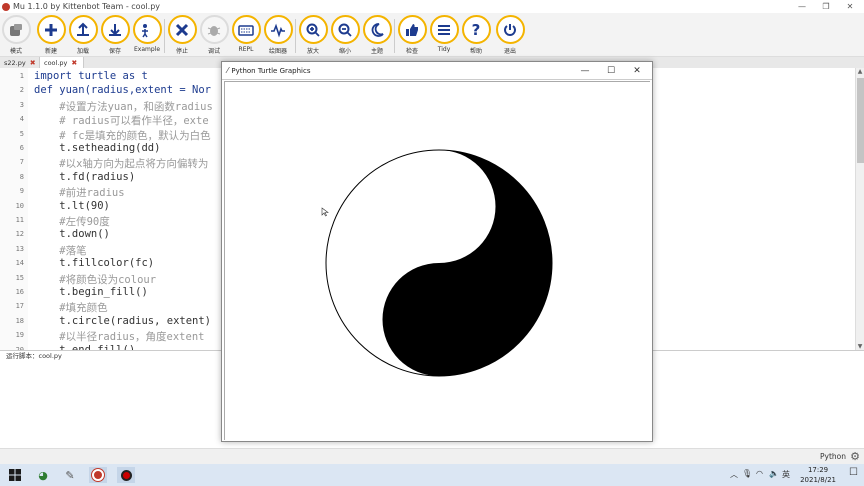 Image resolution: width=864 pixels, height=486 pixels. Describe the element at coordinates (126, 475) in the screenshot. I see `turtle-app-icon` at that location.